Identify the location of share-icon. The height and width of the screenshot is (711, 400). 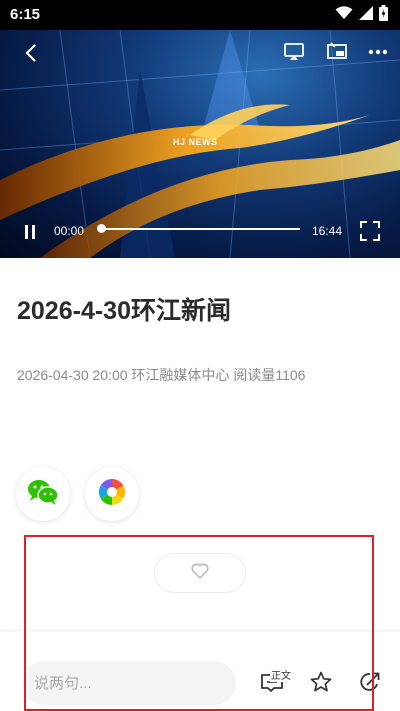
(370, 684).